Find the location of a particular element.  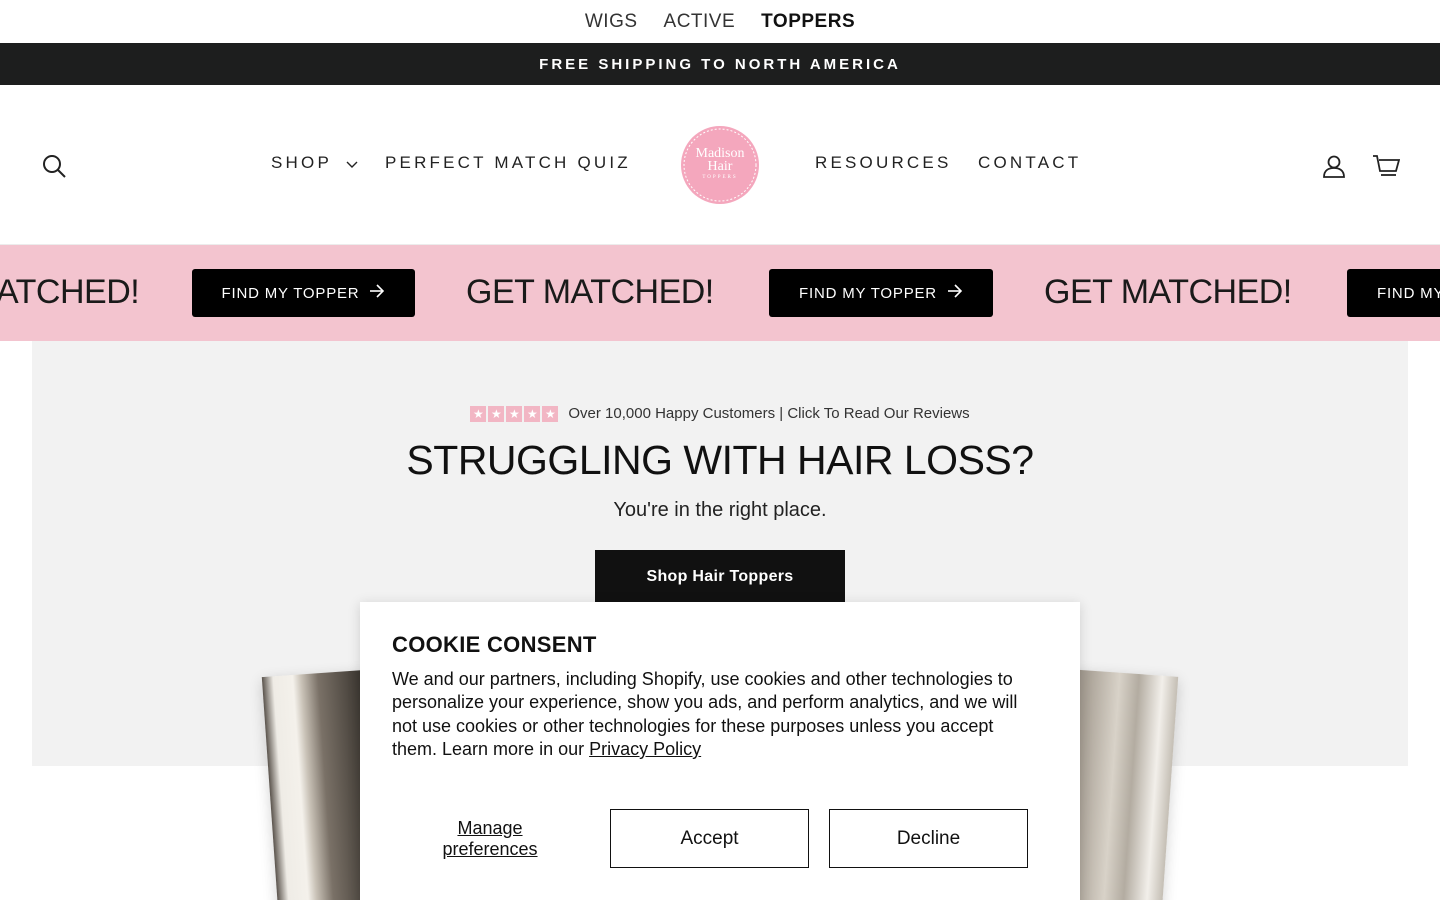

announcement-bar: FREE SHIPPING TO NORTH AMERICA is located at coordinates (720, 64).